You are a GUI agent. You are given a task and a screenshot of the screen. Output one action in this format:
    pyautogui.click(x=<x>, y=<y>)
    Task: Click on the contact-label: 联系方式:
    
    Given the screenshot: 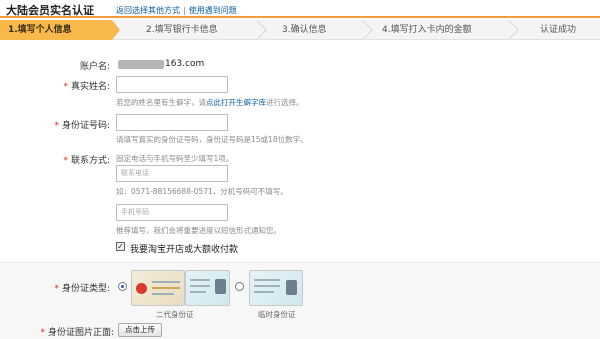 What is the action you would take?
    pyautogui.click(x=90, y=161)
    